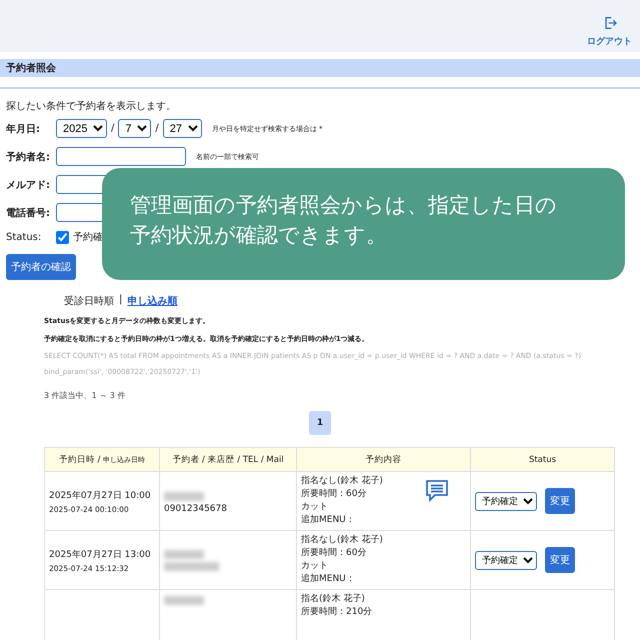 Image resolution: width=640 pixels, height=640 pixels. Describe the element at coordinates (23, 129) in the screenshot. I see `field-label: 年月日:` at that location.